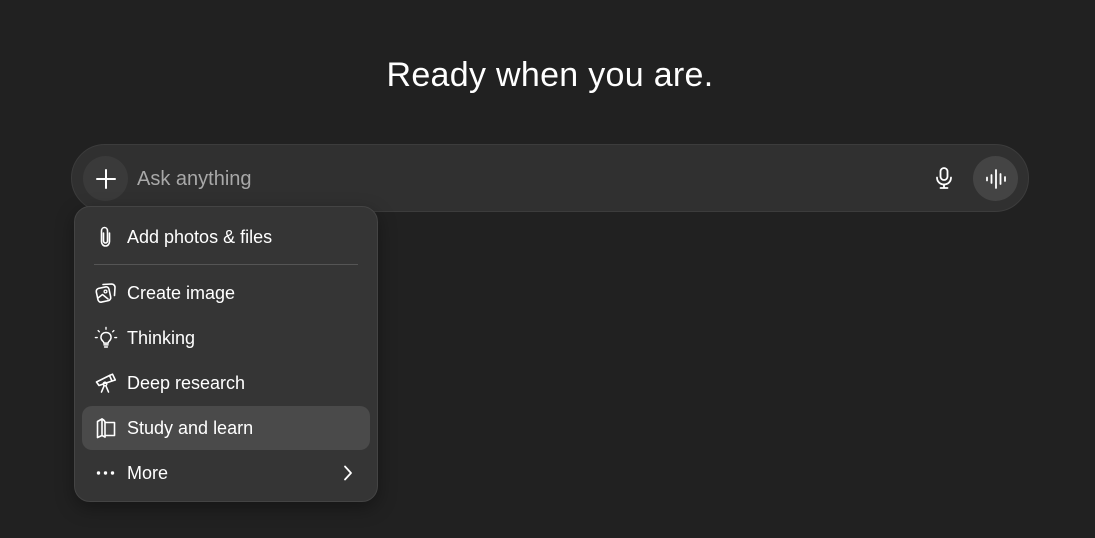  What do you see at coordinates (106, 293) in the screenshot?
I see `image-icon` at bounding box center [106, 293].